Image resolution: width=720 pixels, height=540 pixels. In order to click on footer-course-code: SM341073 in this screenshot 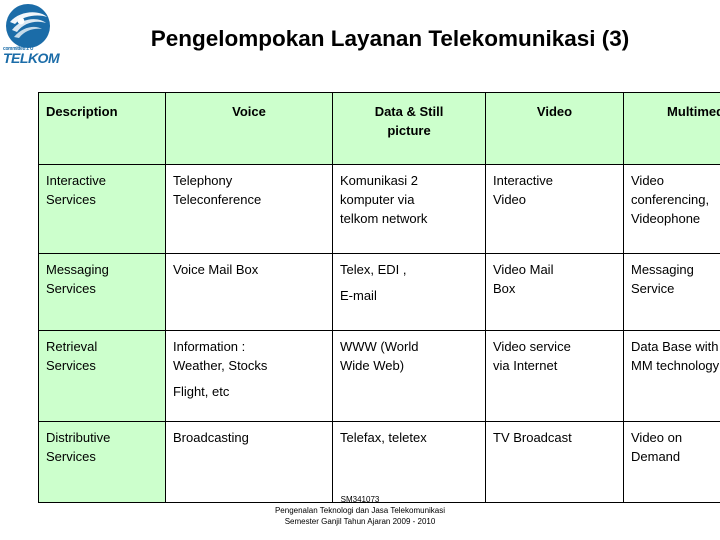, I will do `click(360, 499)`.